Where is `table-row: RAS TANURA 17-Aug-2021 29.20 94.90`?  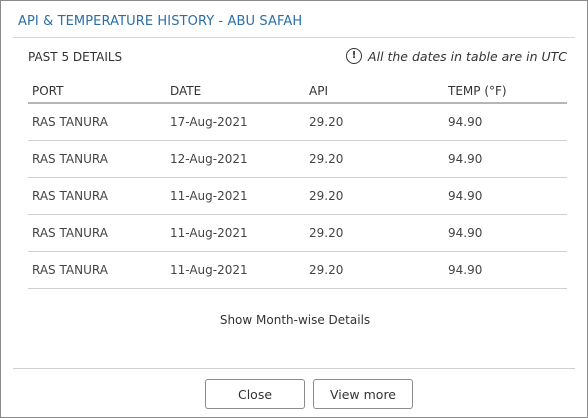
table-row: RAS TANURA 17-Aug-2021 29.20 94.90 is located at coordinates (297, 122).